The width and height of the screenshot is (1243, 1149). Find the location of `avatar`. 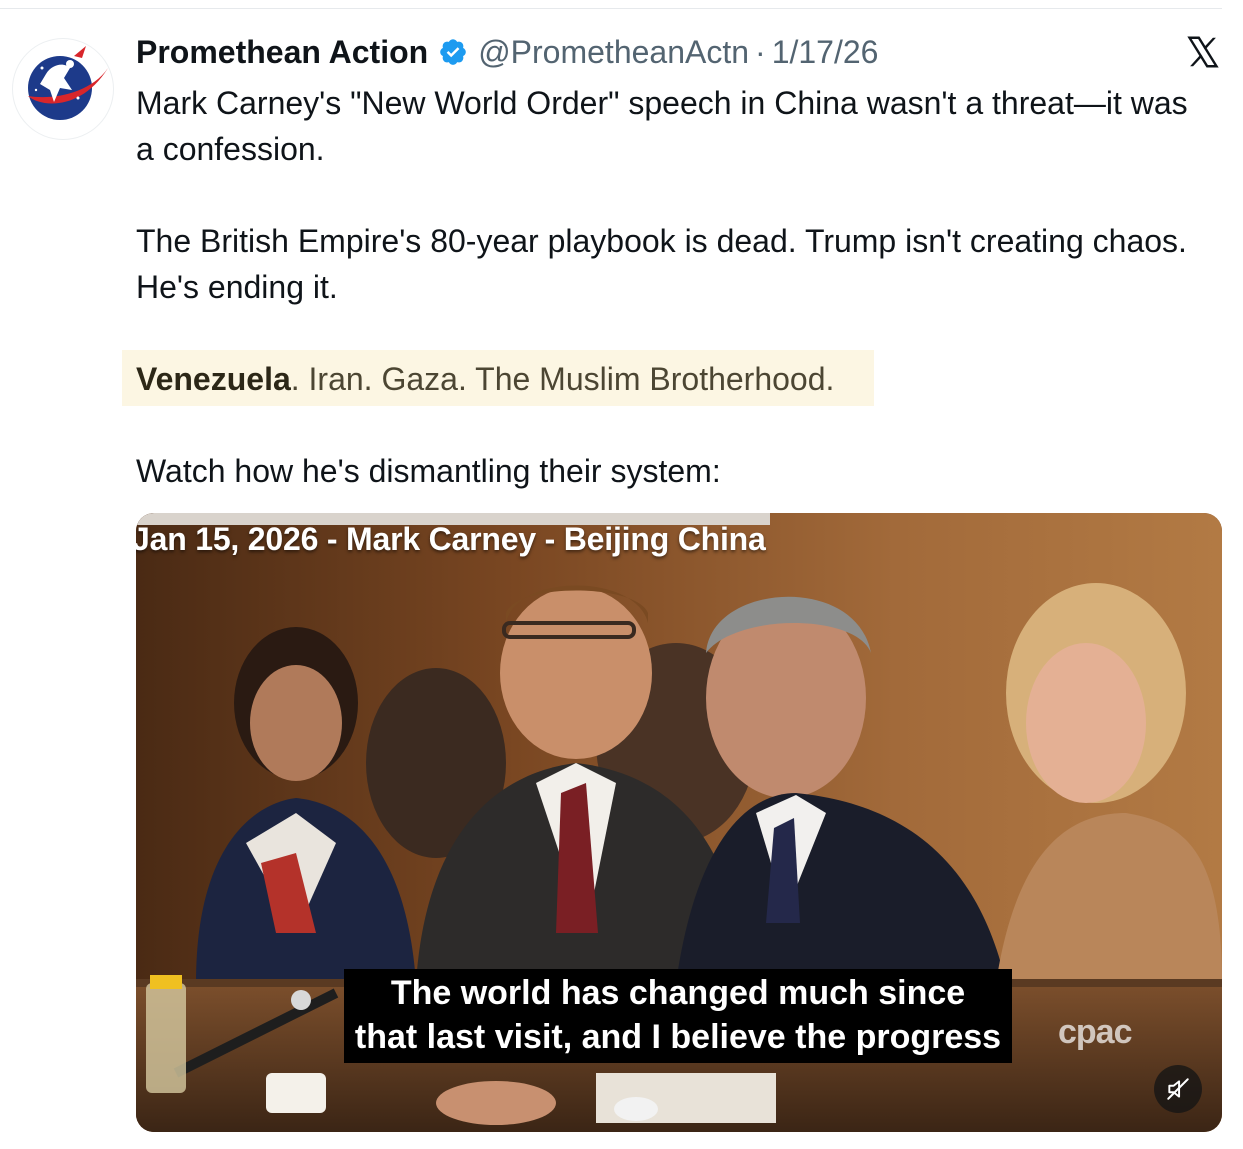

avatar is located at coordinates (63, 89).